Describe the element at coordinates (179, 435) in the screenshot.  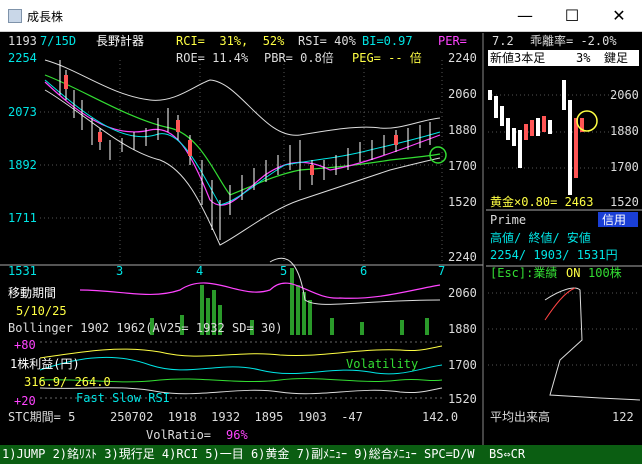
I see `vol-ratio-label: VolRatio=` at that location.